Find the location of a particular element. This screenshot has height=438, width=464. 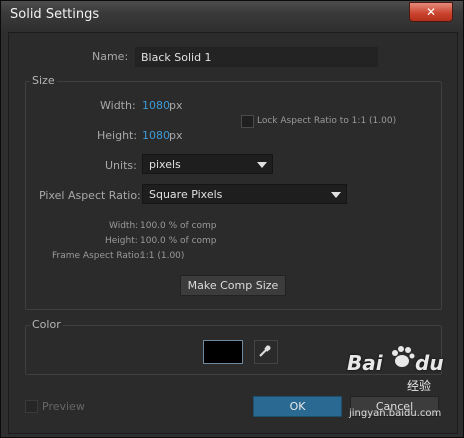

height-value: 1080 is located at coordinates (156, 135).